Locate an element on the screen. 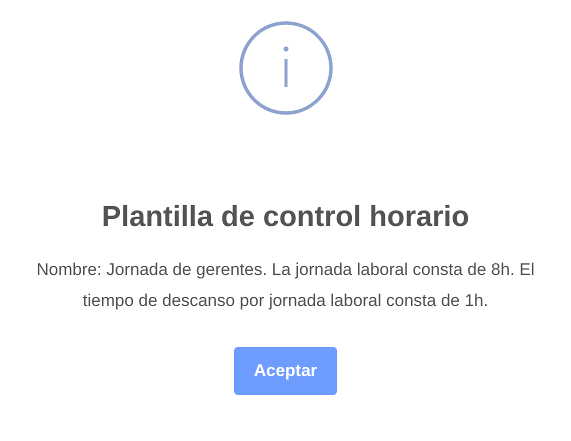 Image resolution: width=571 pixels, height=441 pixels. dialog-title: Plantilla de control horario is located at coordinates (286, 217).